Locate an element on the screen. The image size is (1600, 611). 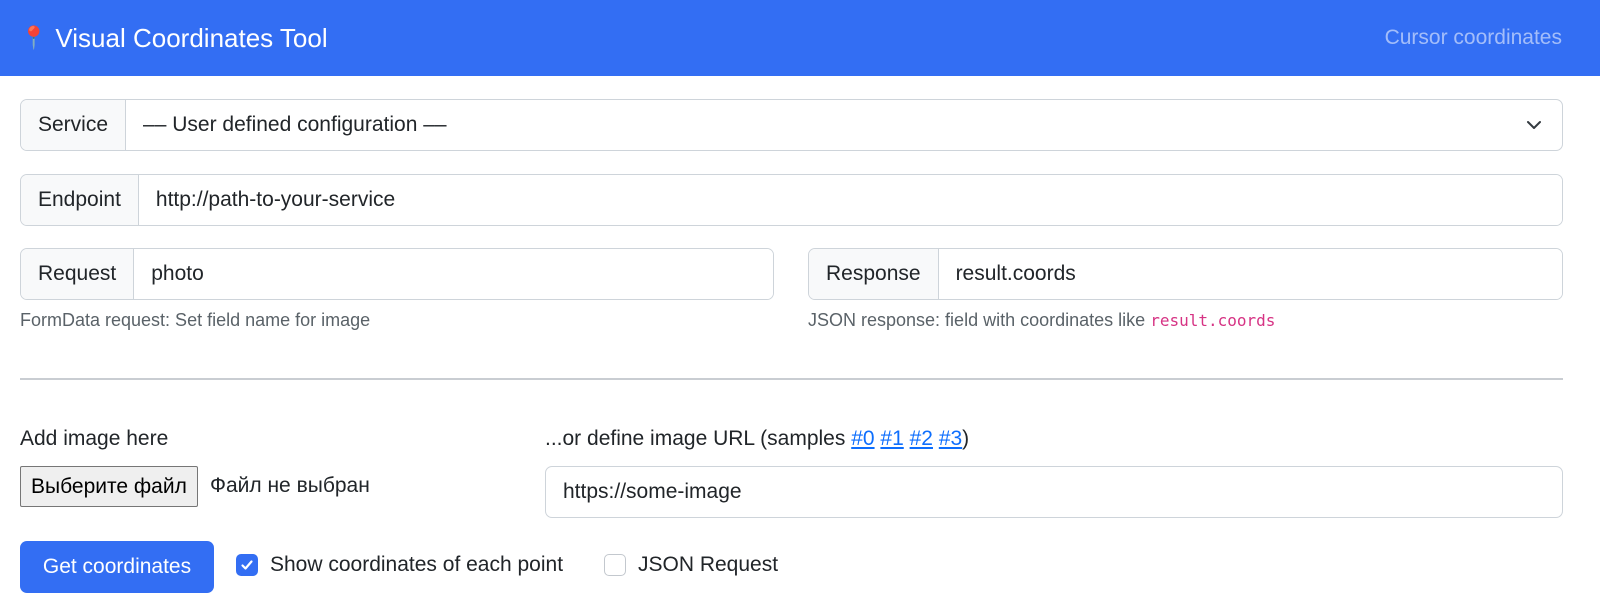
request-group: Request photo is located at coordinates (397, 274).